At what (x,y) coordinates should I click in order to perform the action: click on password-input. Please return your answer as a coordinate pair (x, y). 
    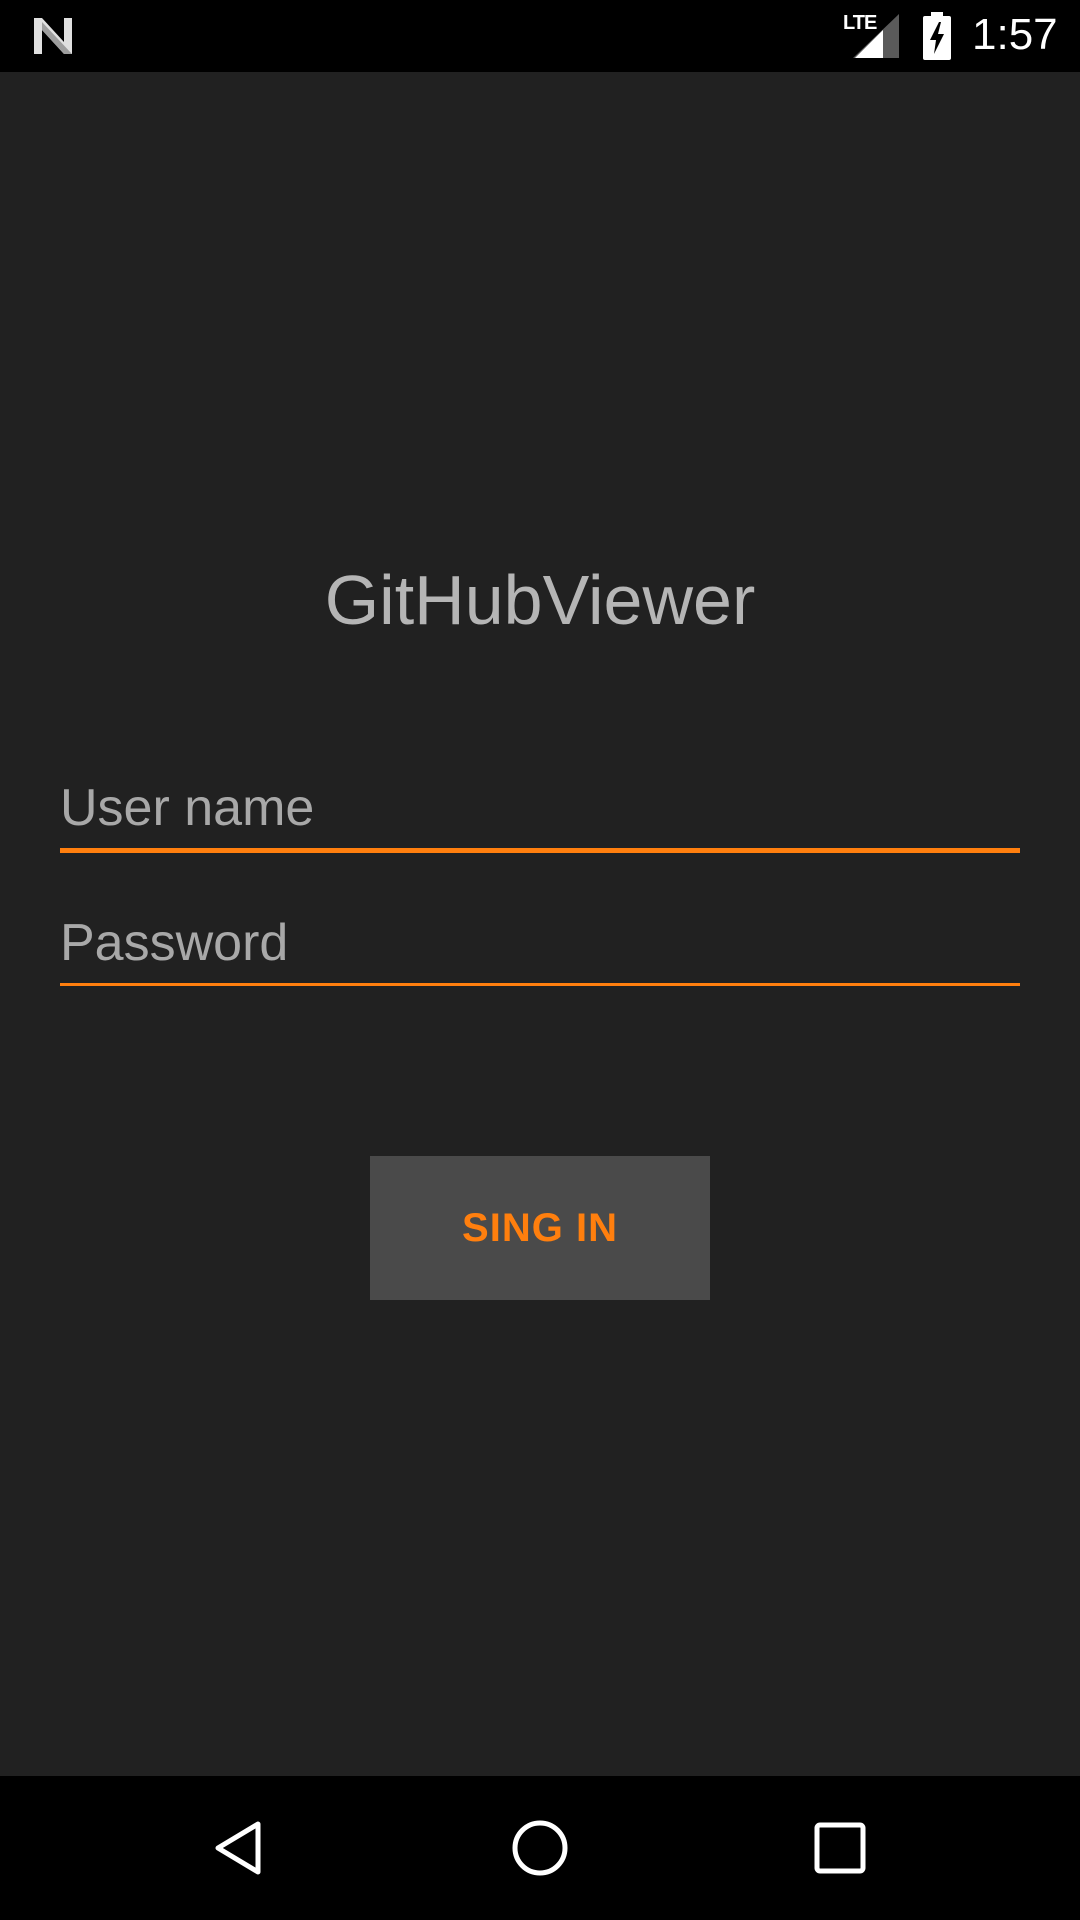
    Looking at the image, I should click on (540, 943).